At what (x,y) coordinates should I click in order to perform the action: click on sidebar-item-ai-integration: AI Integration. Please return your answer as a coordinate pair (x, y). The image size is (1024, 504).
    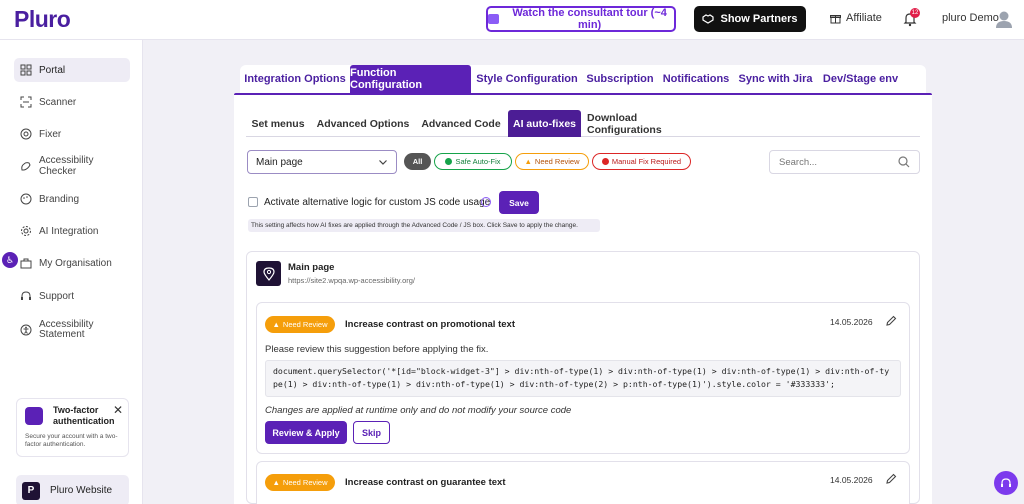
    Looking at the image, I should click on (72, 231).